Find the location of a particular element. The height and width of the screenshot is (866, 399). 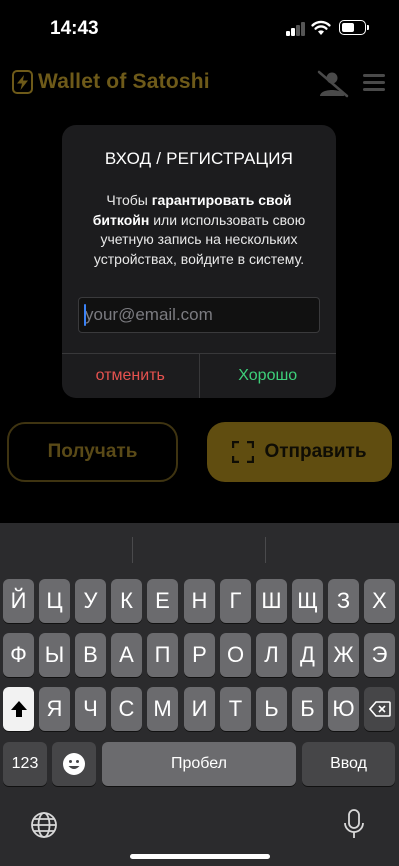

backspace-icon is located at coordinates (379, 709).